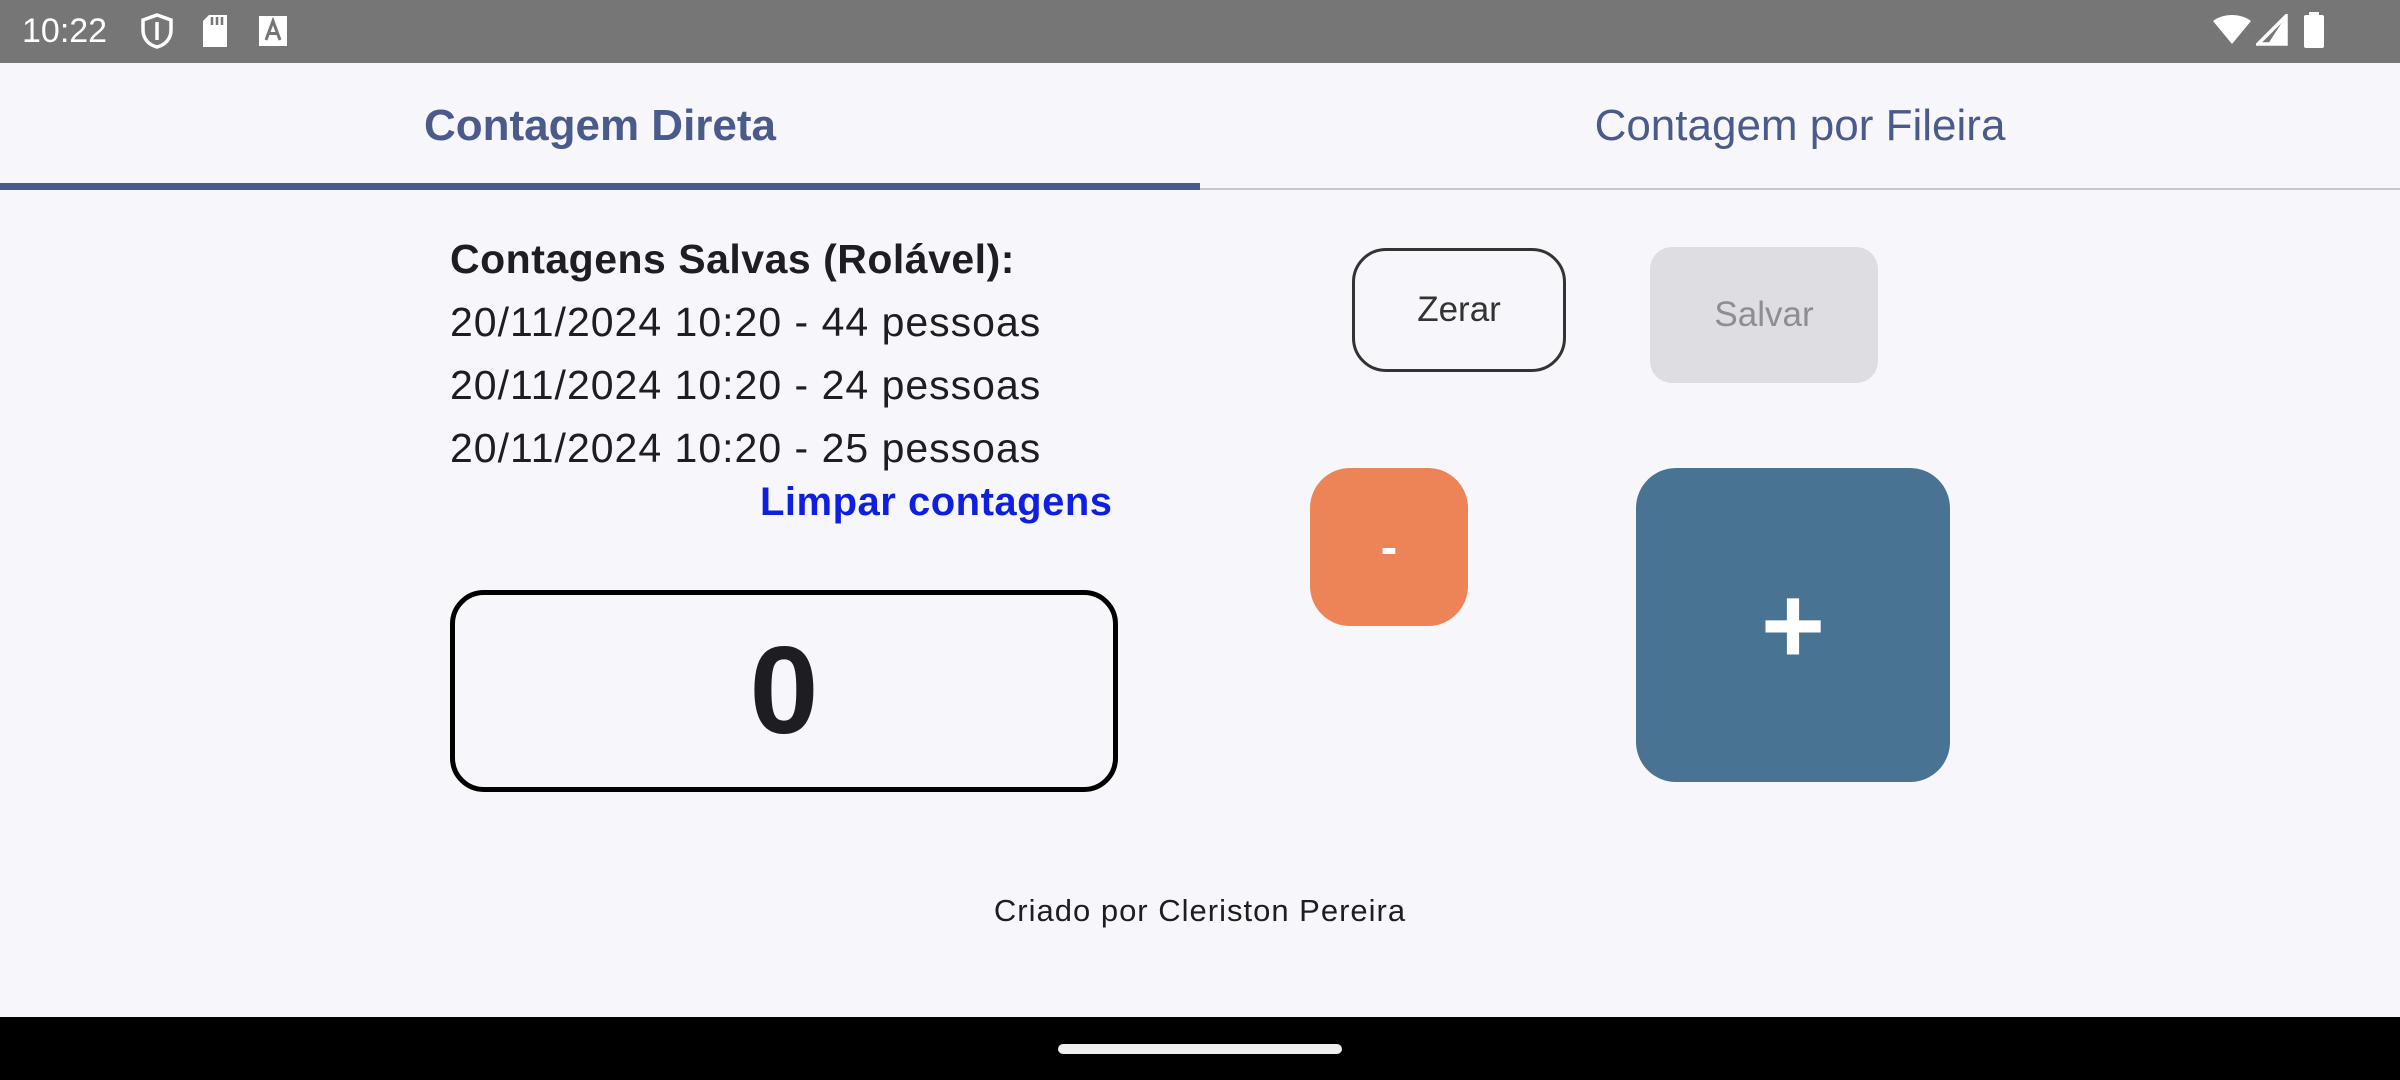  What do you see at coordinates (600, 186) in the screenshot?
I see `active-tab-indicator` at bounding box center [600, 186].